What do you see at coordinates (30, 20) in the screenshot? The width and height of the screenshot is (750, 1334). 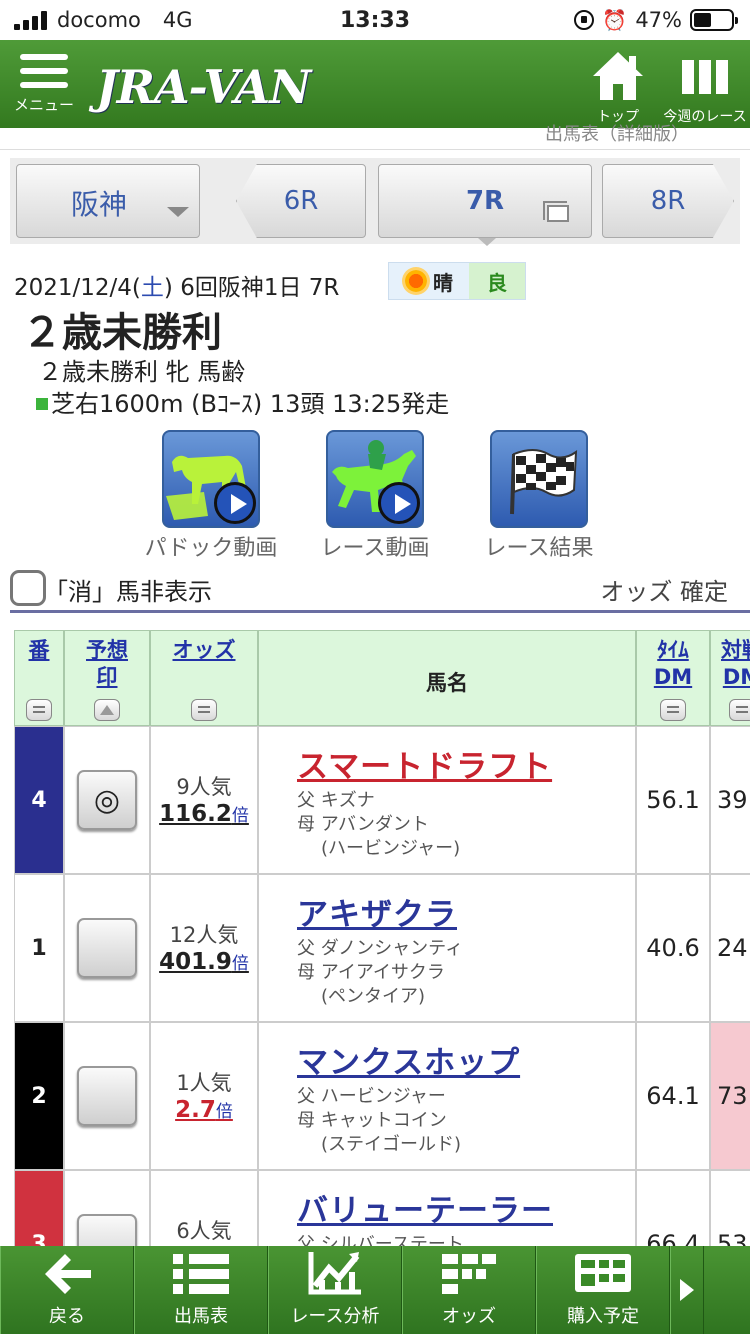 I see `signal-icon` at bounding box center [30, 20].